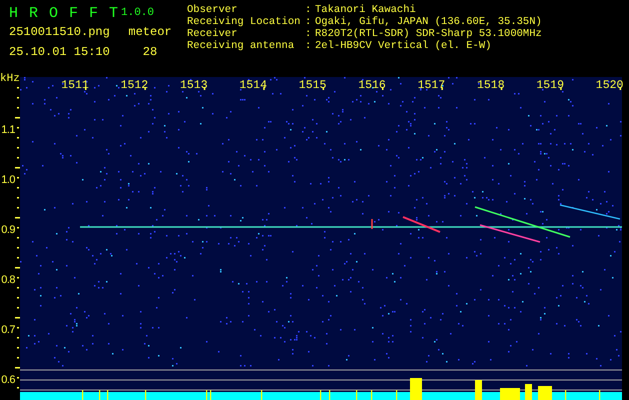  What do you see at coordinates (244, 22) in the screenshot?
I see `info-label: Receiving Location` at bounding box center [244, 22].